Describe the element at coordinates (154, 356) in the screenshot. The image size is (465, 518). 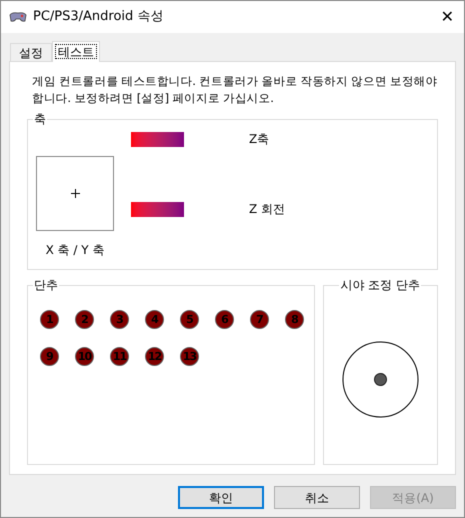
I see `button-indicator: 12` at that location.